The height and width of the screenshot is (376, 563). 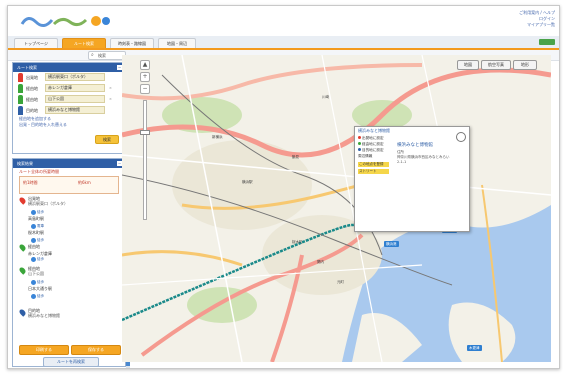 I want to click on map-type-map-button: 地図, so click(x=468, y=65).